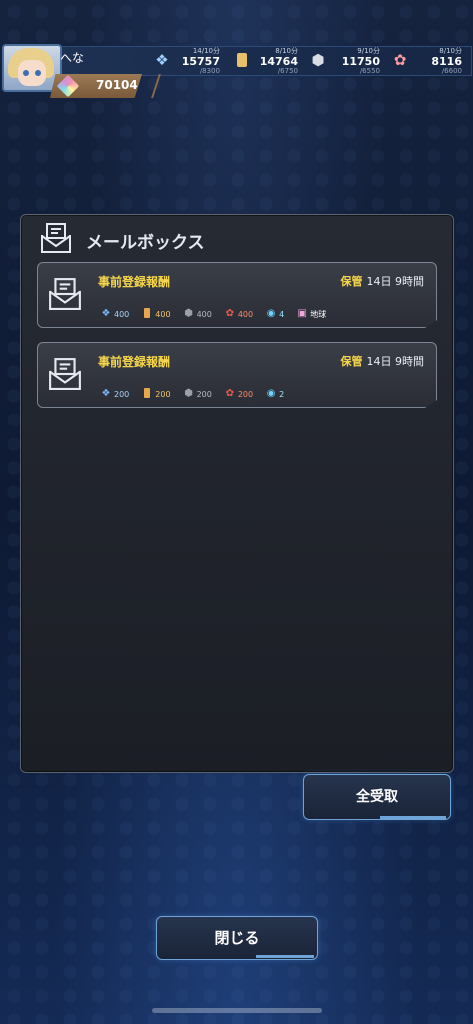 Image resolution: width=473 pixels, height=1024 pixels. Describe the element at coordinates (156, 314) in the screenshot. I see `reward-fuel: 400` at that location.